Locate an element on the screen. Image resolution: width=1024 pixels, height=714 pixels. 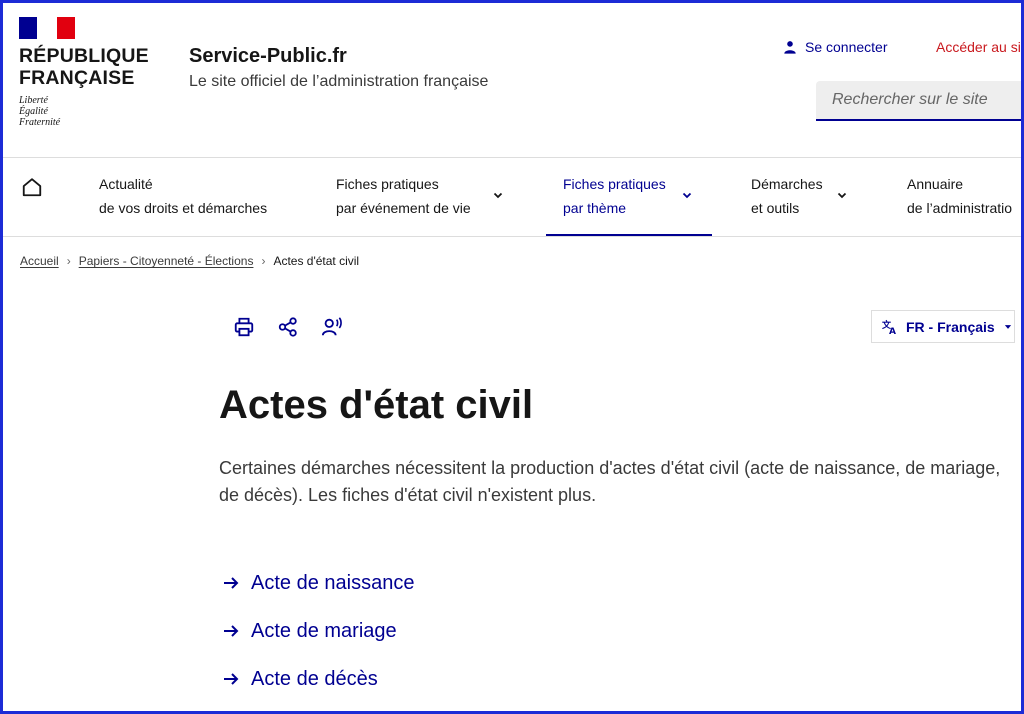
home-icon is located at coordinates (32, 187).